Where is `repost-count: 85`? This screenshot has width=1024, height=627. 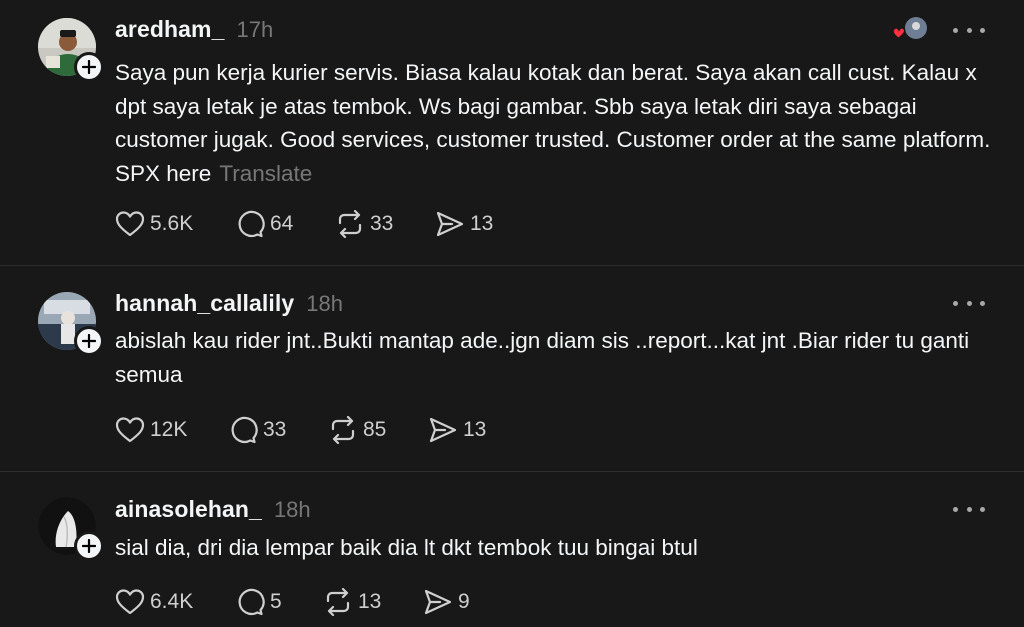
repost-count: 85 is located at coordinates (375, 429).